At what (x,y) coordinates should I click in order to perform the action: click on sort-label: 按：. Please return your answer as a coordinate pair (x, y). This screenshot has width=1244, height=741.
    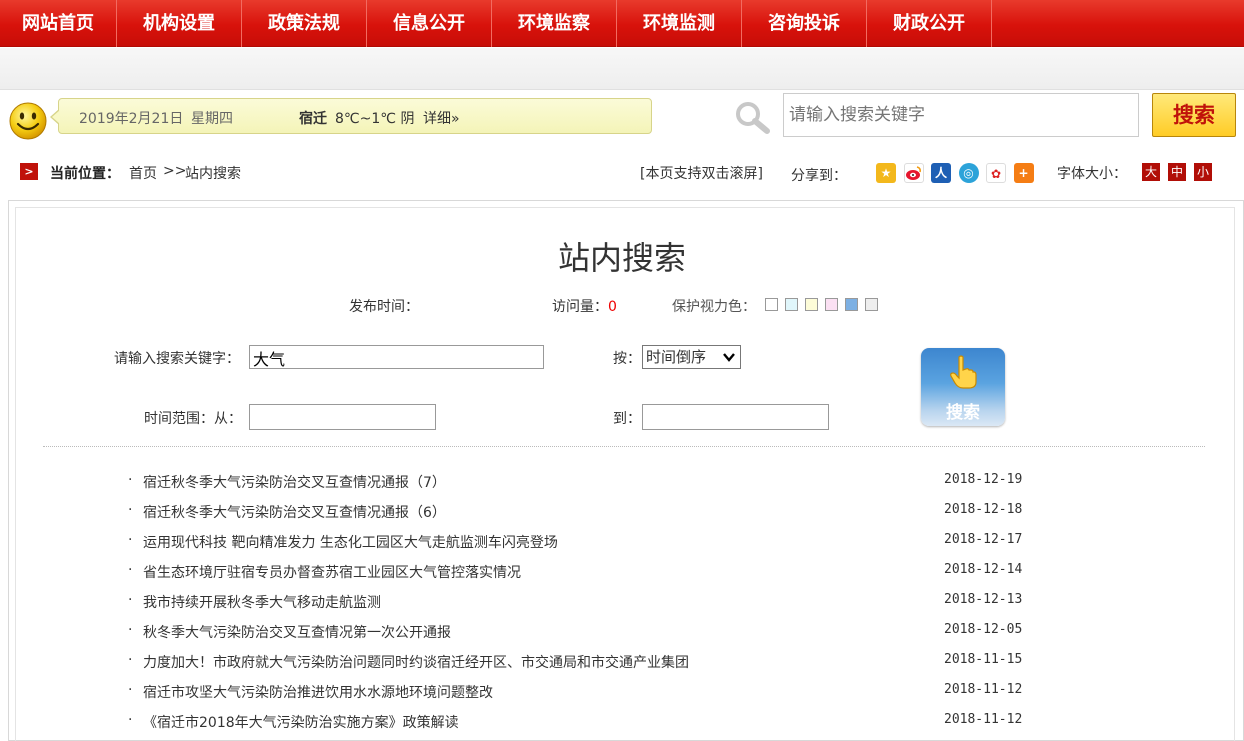
    Looking at the image, I should click on (627, 359).